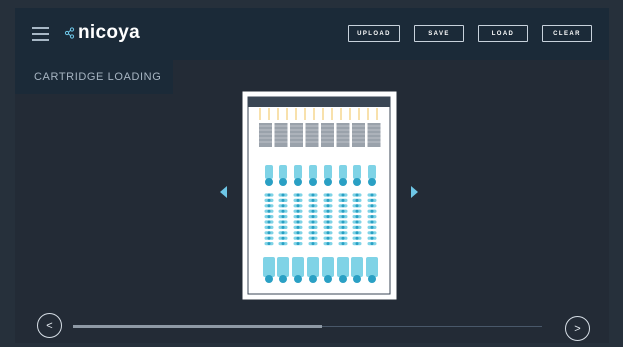 This screenshot has width=623, height=347. What do you see at coordinates (312, 34) in the screenshot?
I see `top-bar: nicoya UPLOAD SAVE LOAD CLEAR` at bounding box center [312, 34].